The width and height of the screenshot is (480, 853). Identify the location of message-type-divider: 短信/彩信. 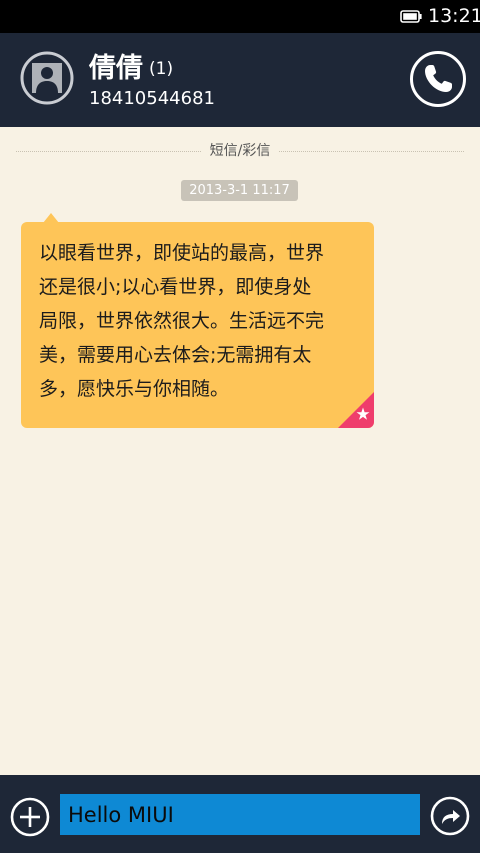
(240, 151).